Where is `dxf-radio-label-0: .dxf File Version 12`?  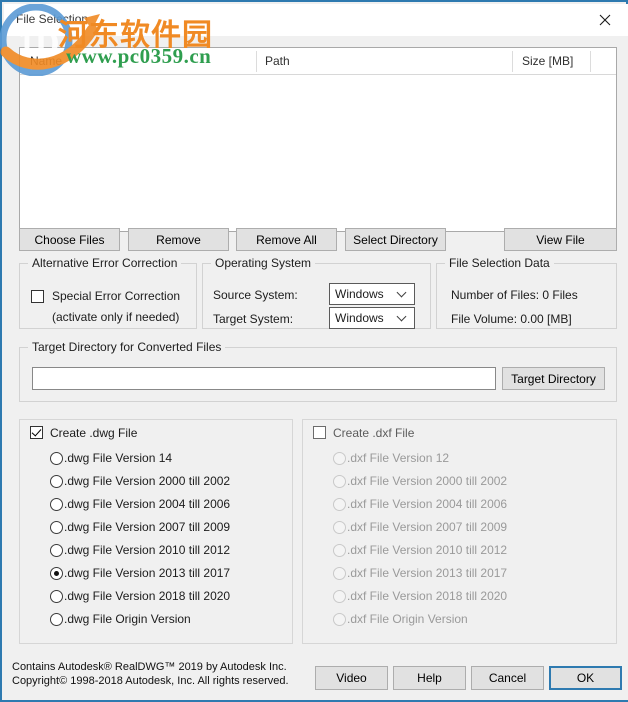 dxf-radio-label-0: .dxf File Version 12 is located at coordinates (398, 458).